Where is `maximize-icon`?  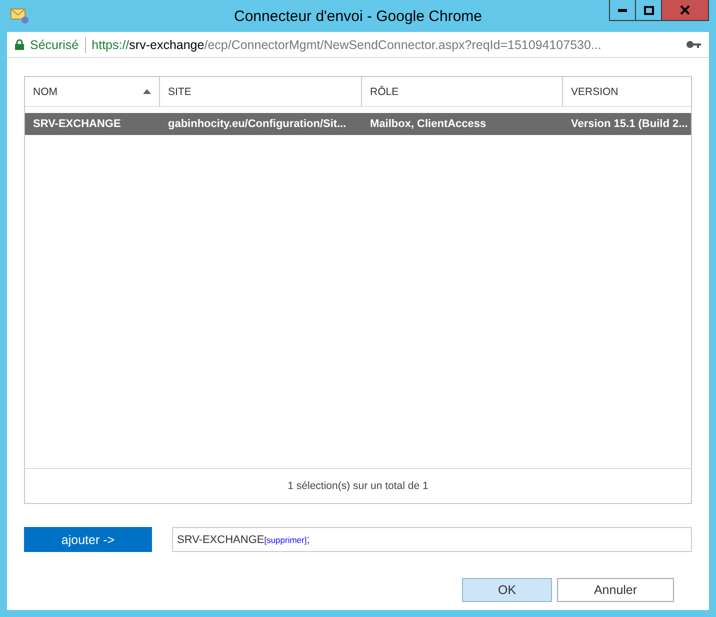
maximize-icon is located at coordinates (649, 10).